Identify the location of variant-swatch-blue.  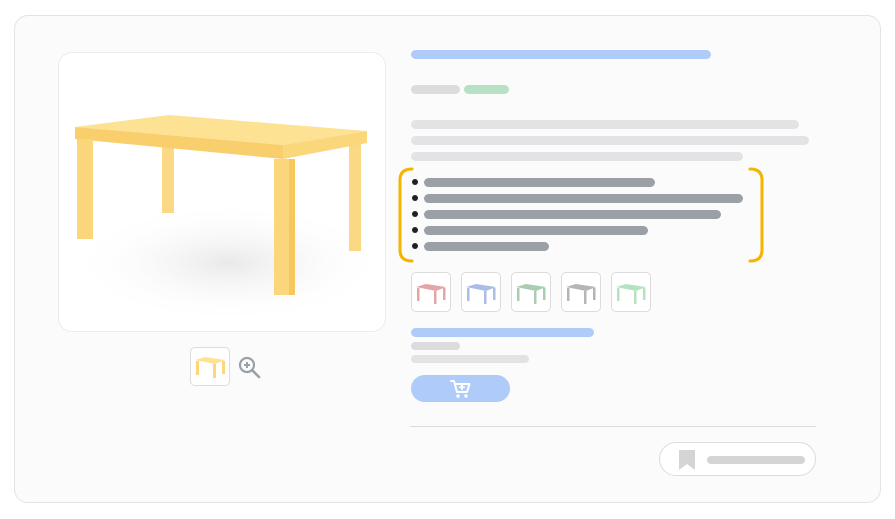
(481, 292).